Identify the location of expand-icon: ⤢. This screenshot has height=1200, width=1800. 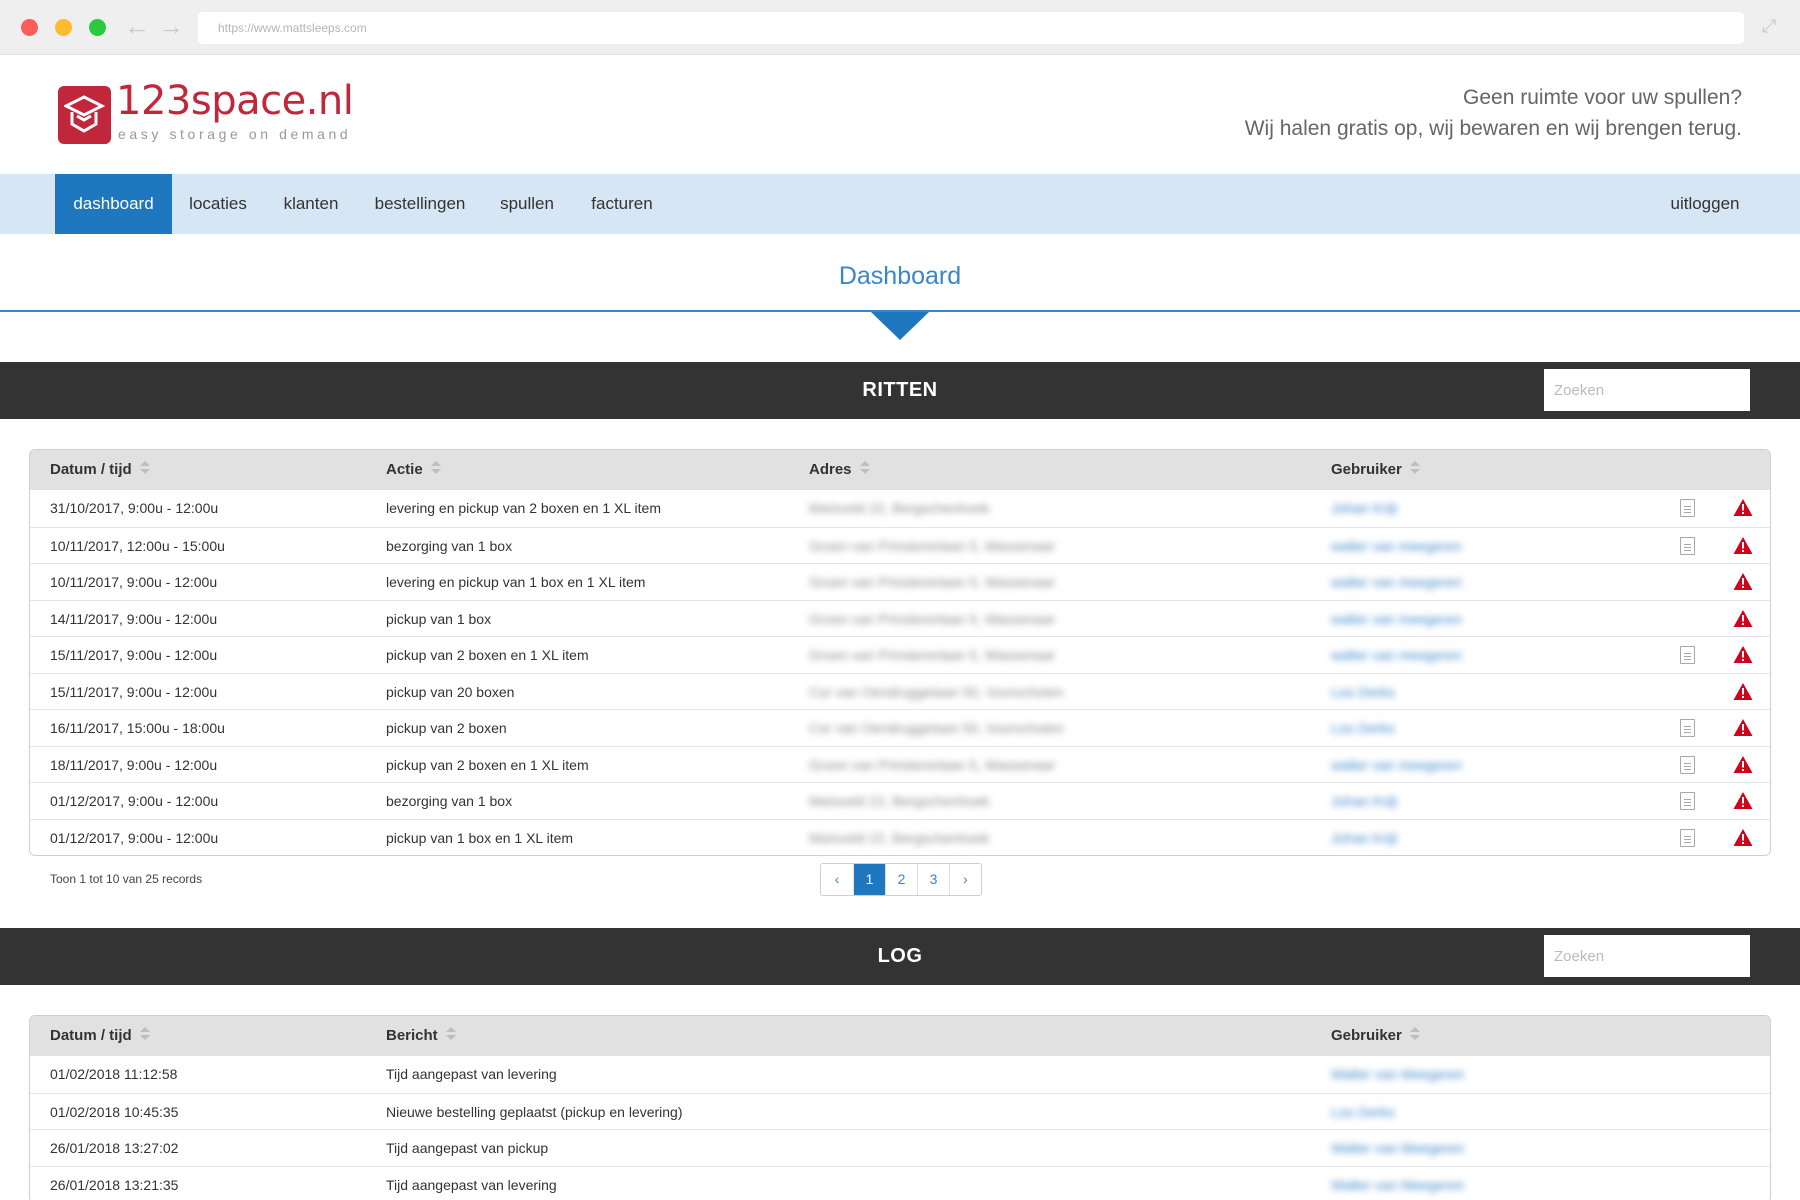
(1769, 26).